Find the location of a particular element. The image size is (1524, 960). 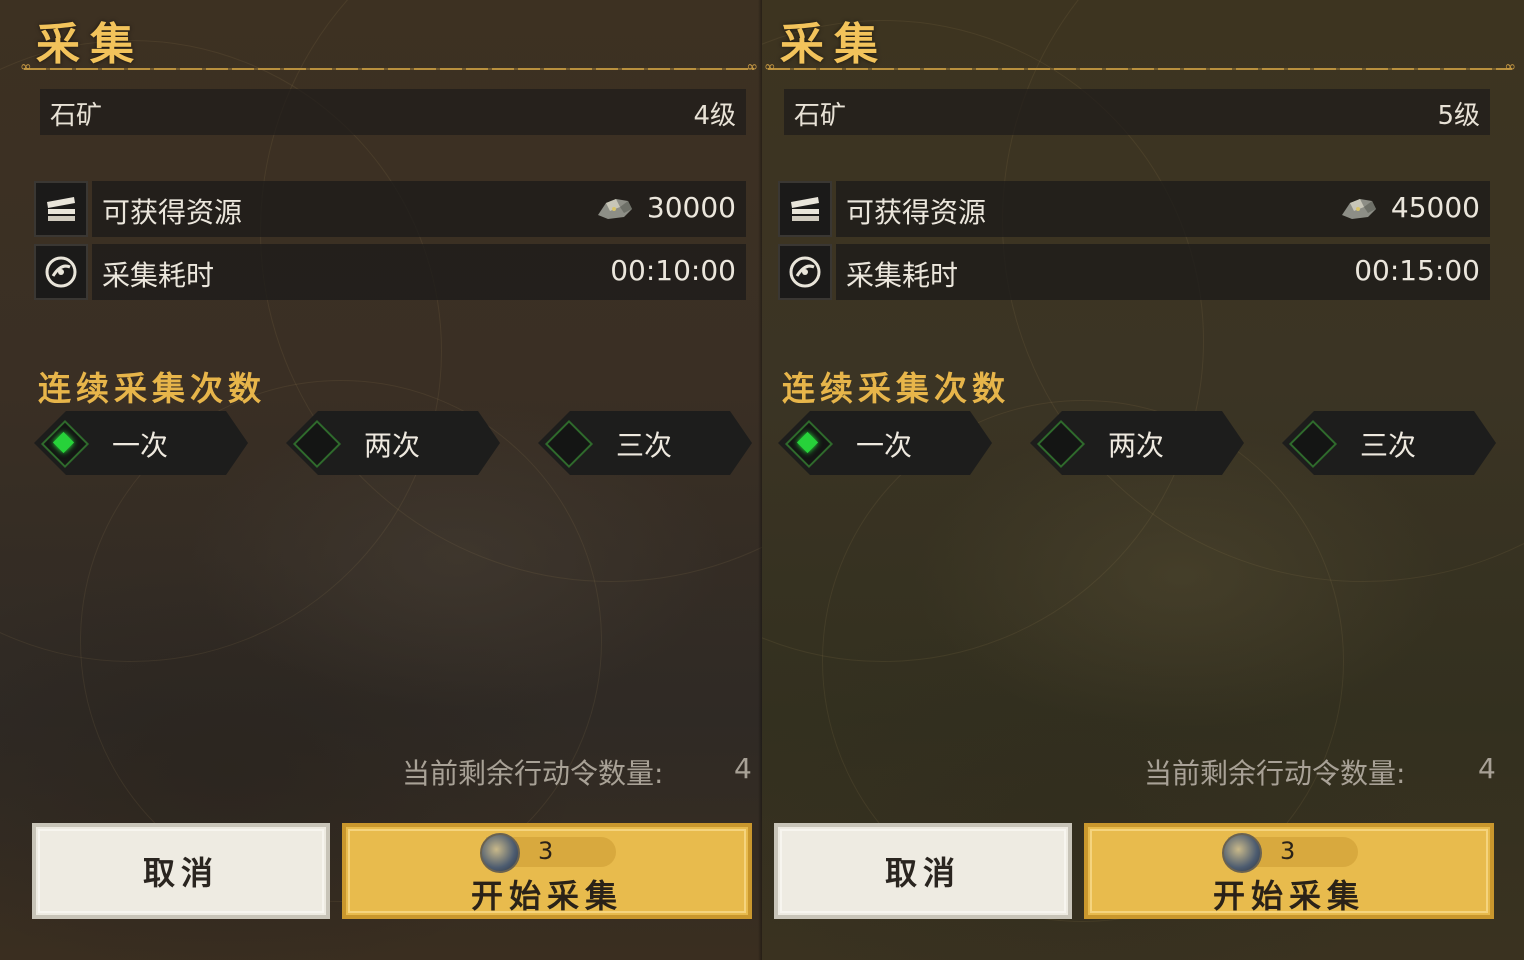

gather-time-value: 00:15:00 is located at coordinates (1417, 270).